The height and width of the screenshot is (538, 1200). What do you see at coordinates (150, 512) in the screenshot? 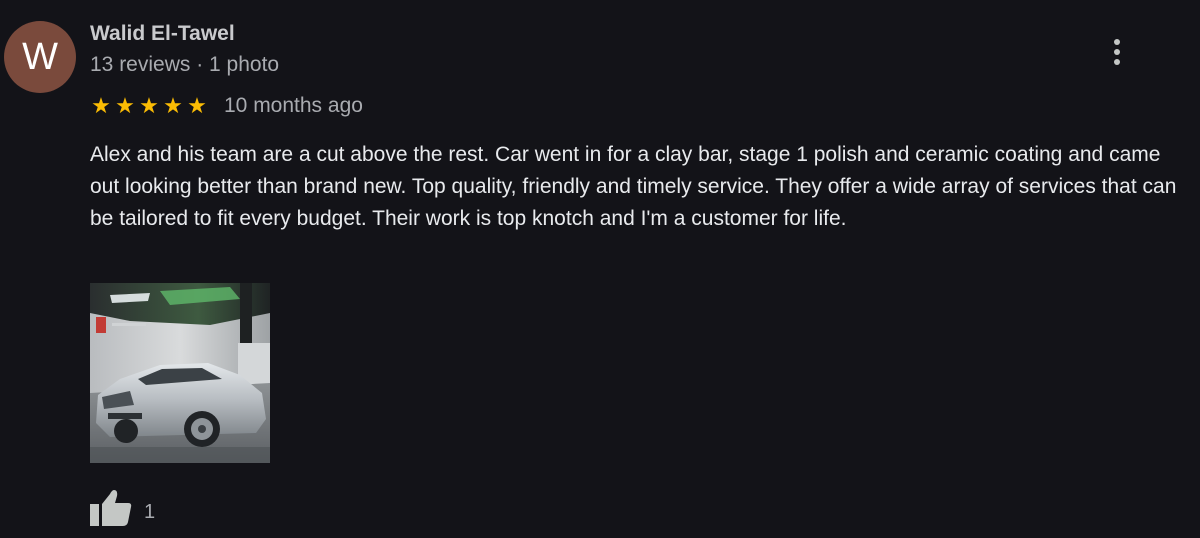
I see `like-count: 1` at bounding box center [150, 512].